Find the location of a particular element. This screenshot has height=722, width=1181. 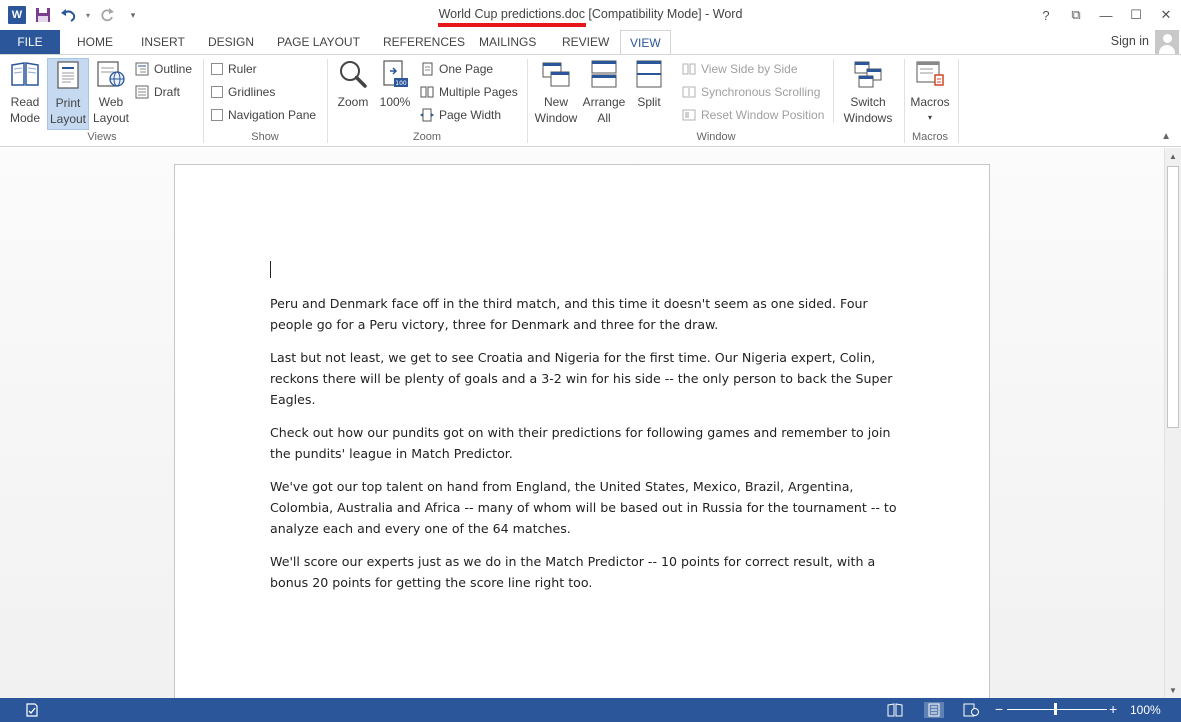

zoom-group-label: Zoom is located at coordinates (427, 137).